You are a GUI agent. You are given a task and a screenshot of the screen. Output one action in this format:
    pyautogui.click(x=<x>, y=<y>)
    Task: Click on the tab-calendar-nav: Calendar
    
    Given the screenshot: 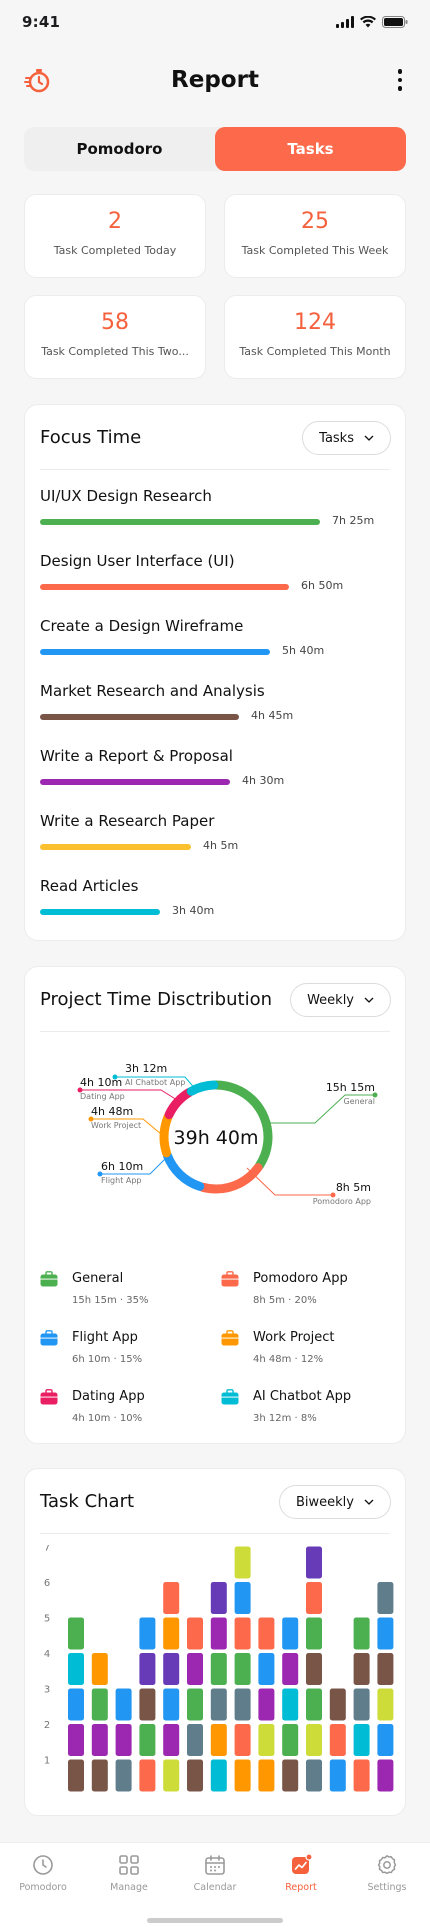 What is the action you would take?
    pyautogui.click(x=215, y=1873)
    